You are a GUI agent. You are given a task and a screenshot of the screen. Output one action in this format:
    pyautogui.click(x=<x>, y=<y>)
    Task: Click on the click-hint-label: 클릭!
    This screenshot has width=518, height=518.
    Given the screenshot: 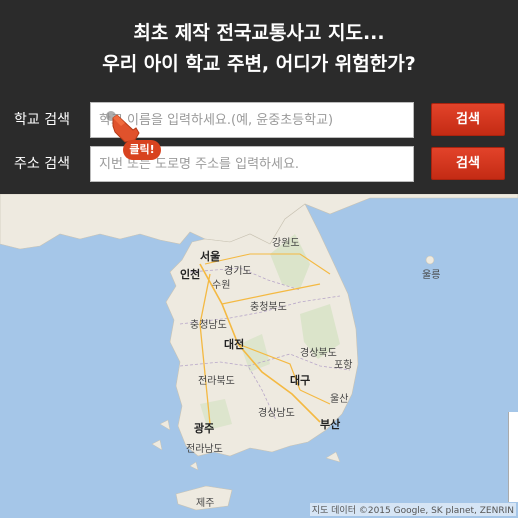 What is the action you would take?
    pyautogui.click(x=142, y=150)
    